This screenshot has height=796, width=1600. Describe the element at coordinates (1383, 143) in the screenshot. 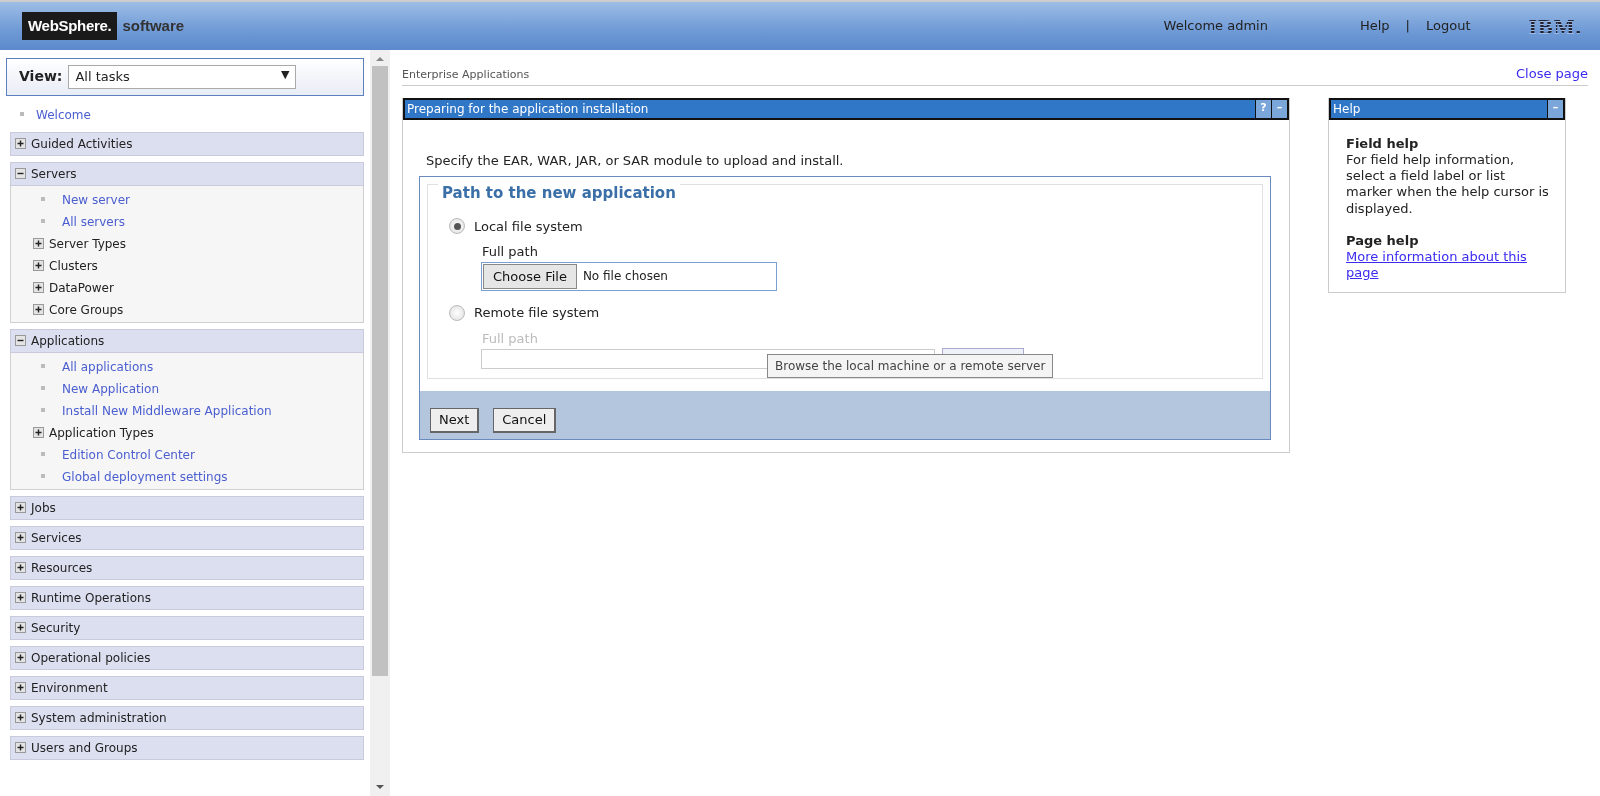

I see `help-heading: Field help` at that location.